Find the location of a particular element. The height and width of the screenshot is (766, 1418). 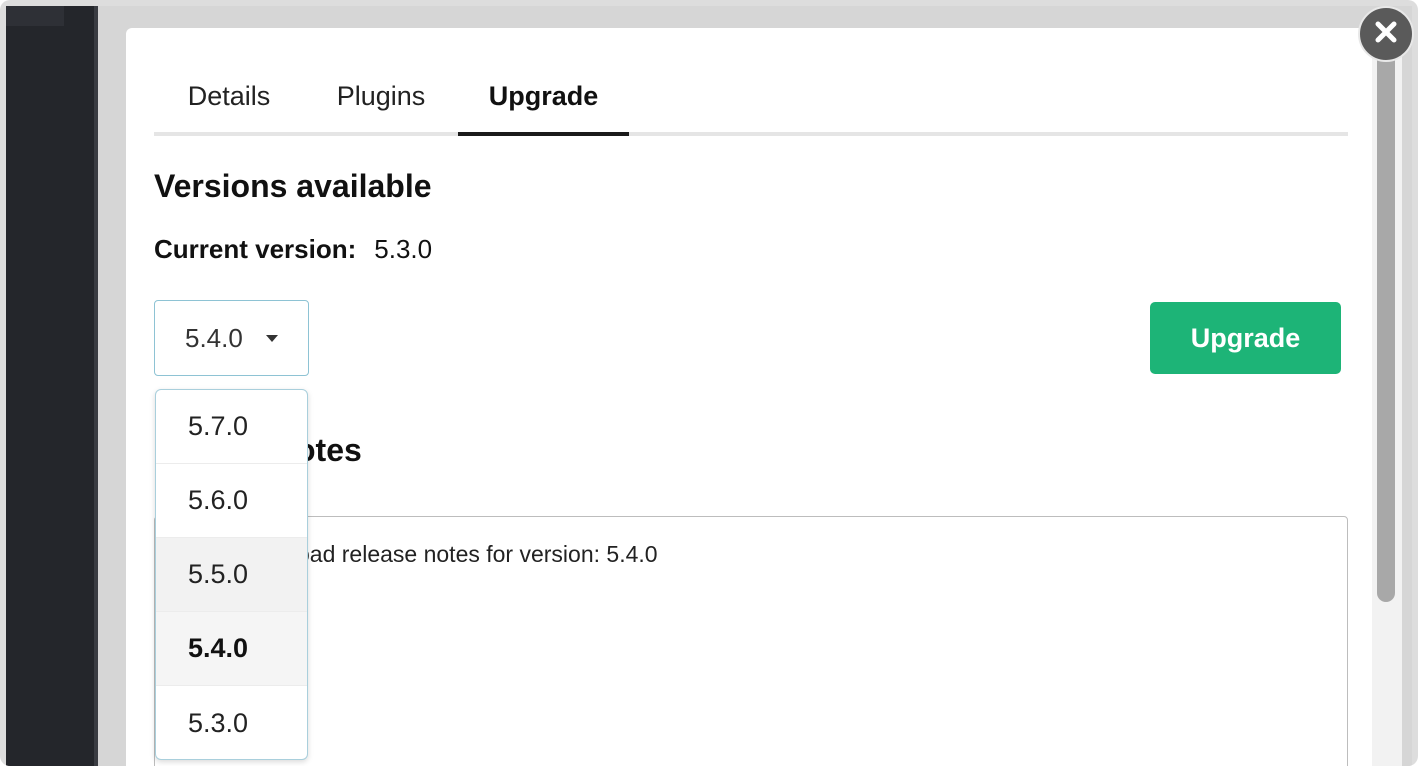

background-app-sidebar is located at coordinates (52, 386).